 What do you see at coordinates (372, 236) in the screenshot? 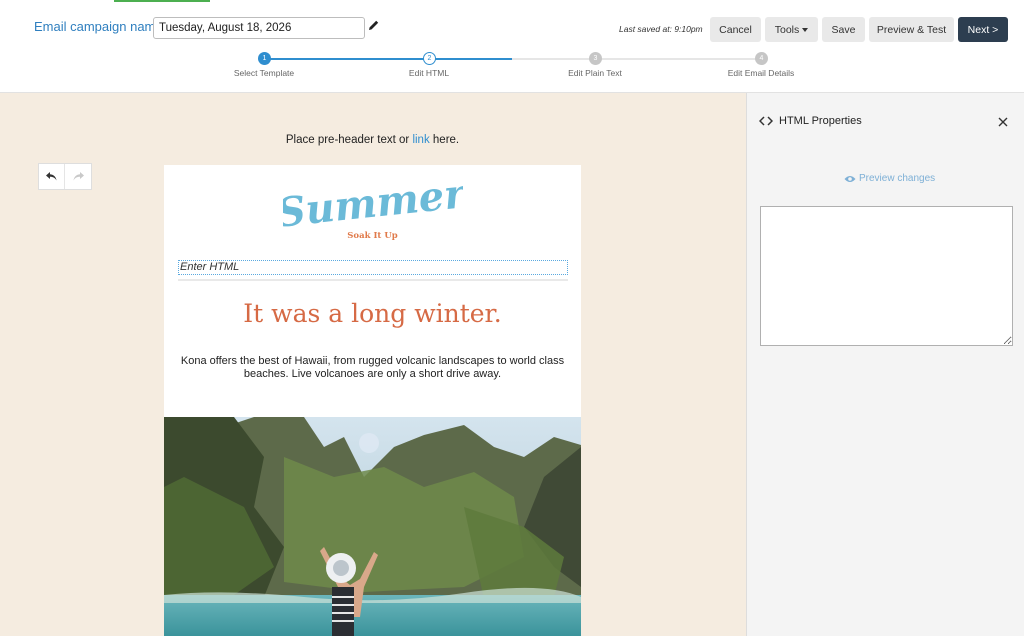
I see `logo-subtitle: Soak It Up` at bounding box center [372, 236].